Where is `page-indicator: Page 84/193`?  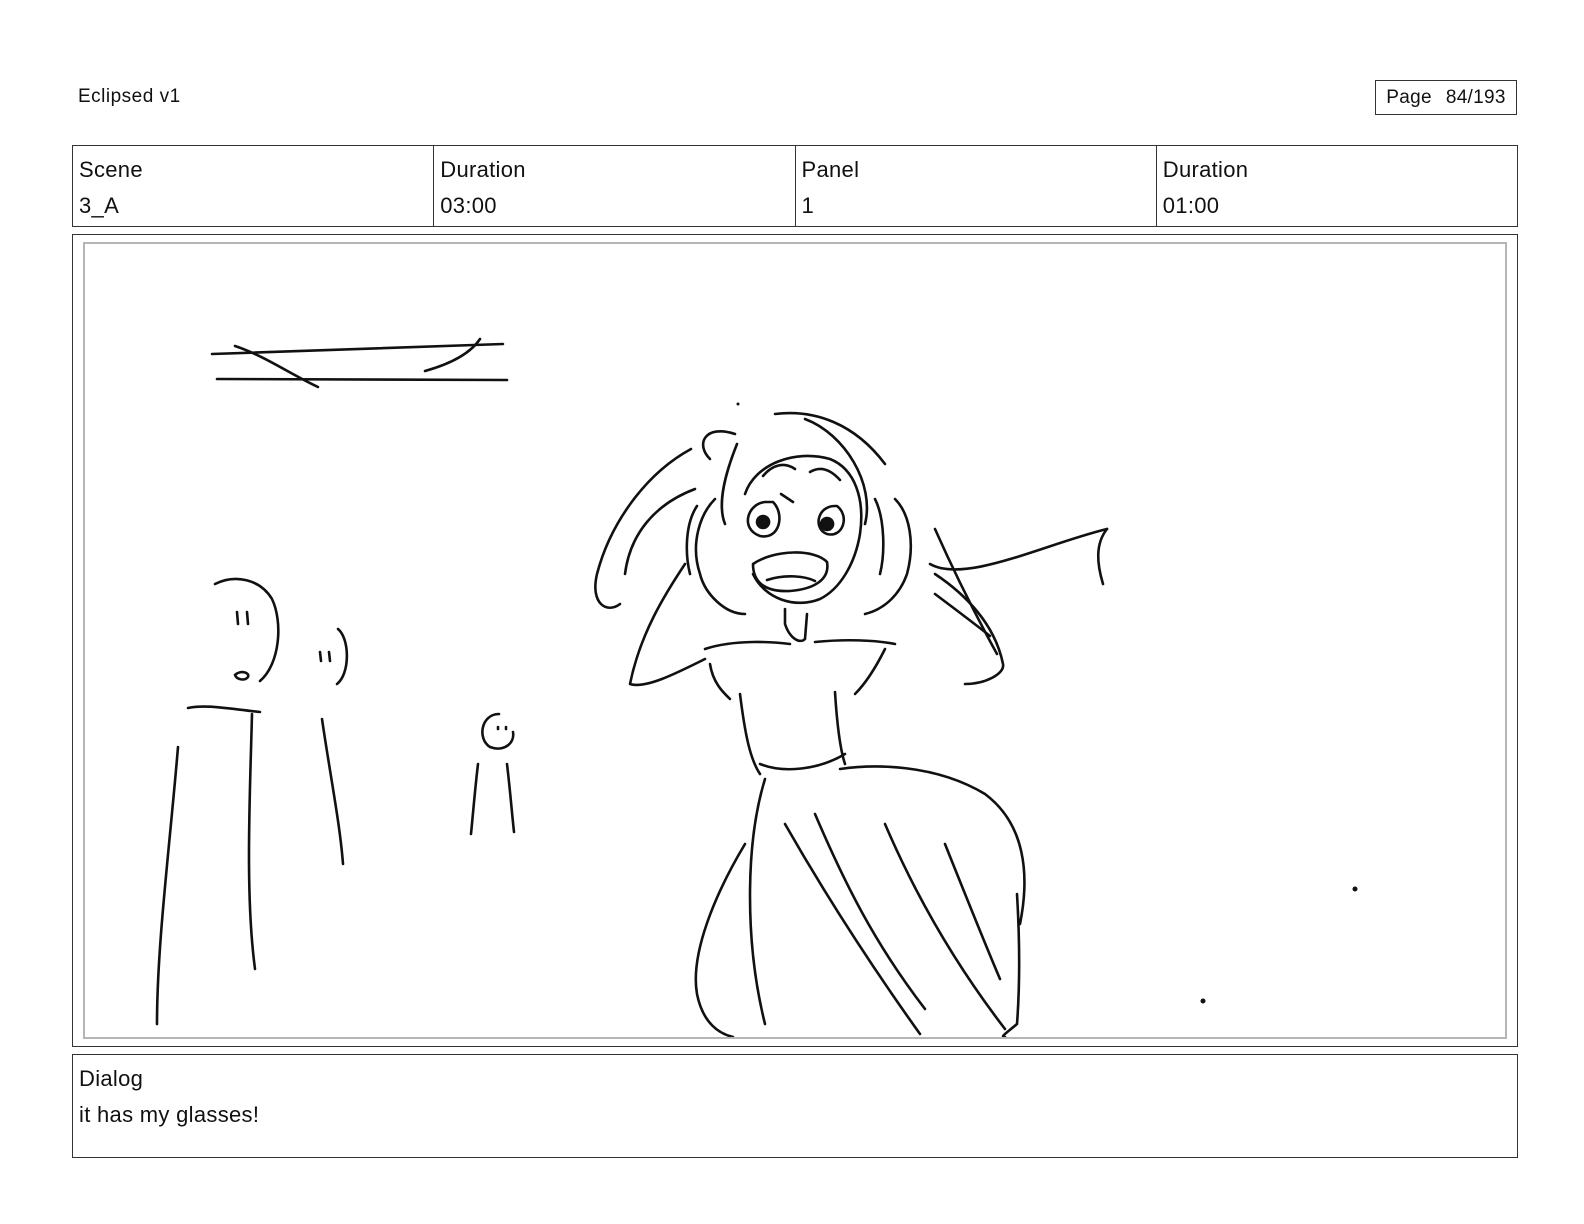 page-indicator: Page 84/193 is located at coordinates (1446, 97).